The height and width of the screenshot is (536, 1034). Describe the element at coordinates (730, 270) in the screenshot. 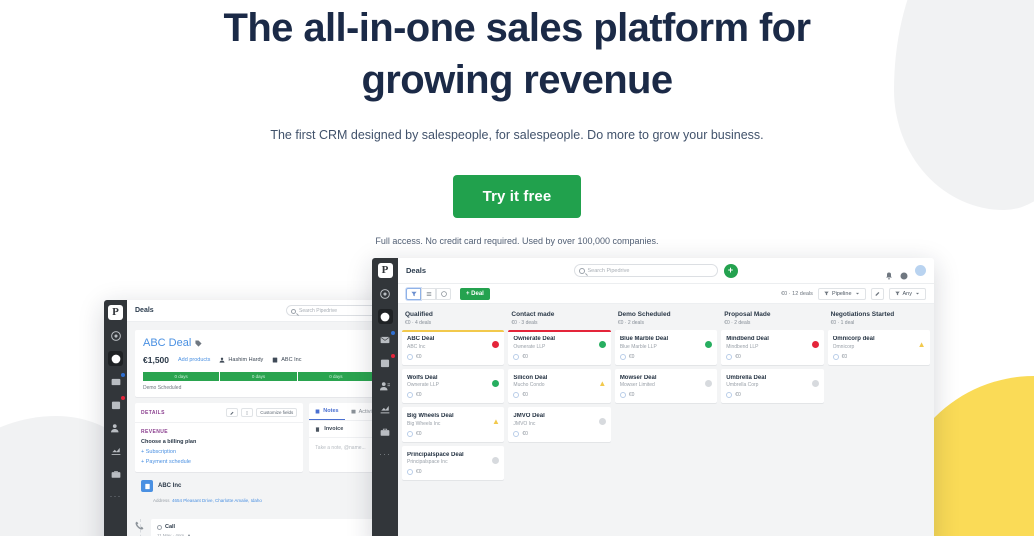

I see `add-new-button: +` at that location.